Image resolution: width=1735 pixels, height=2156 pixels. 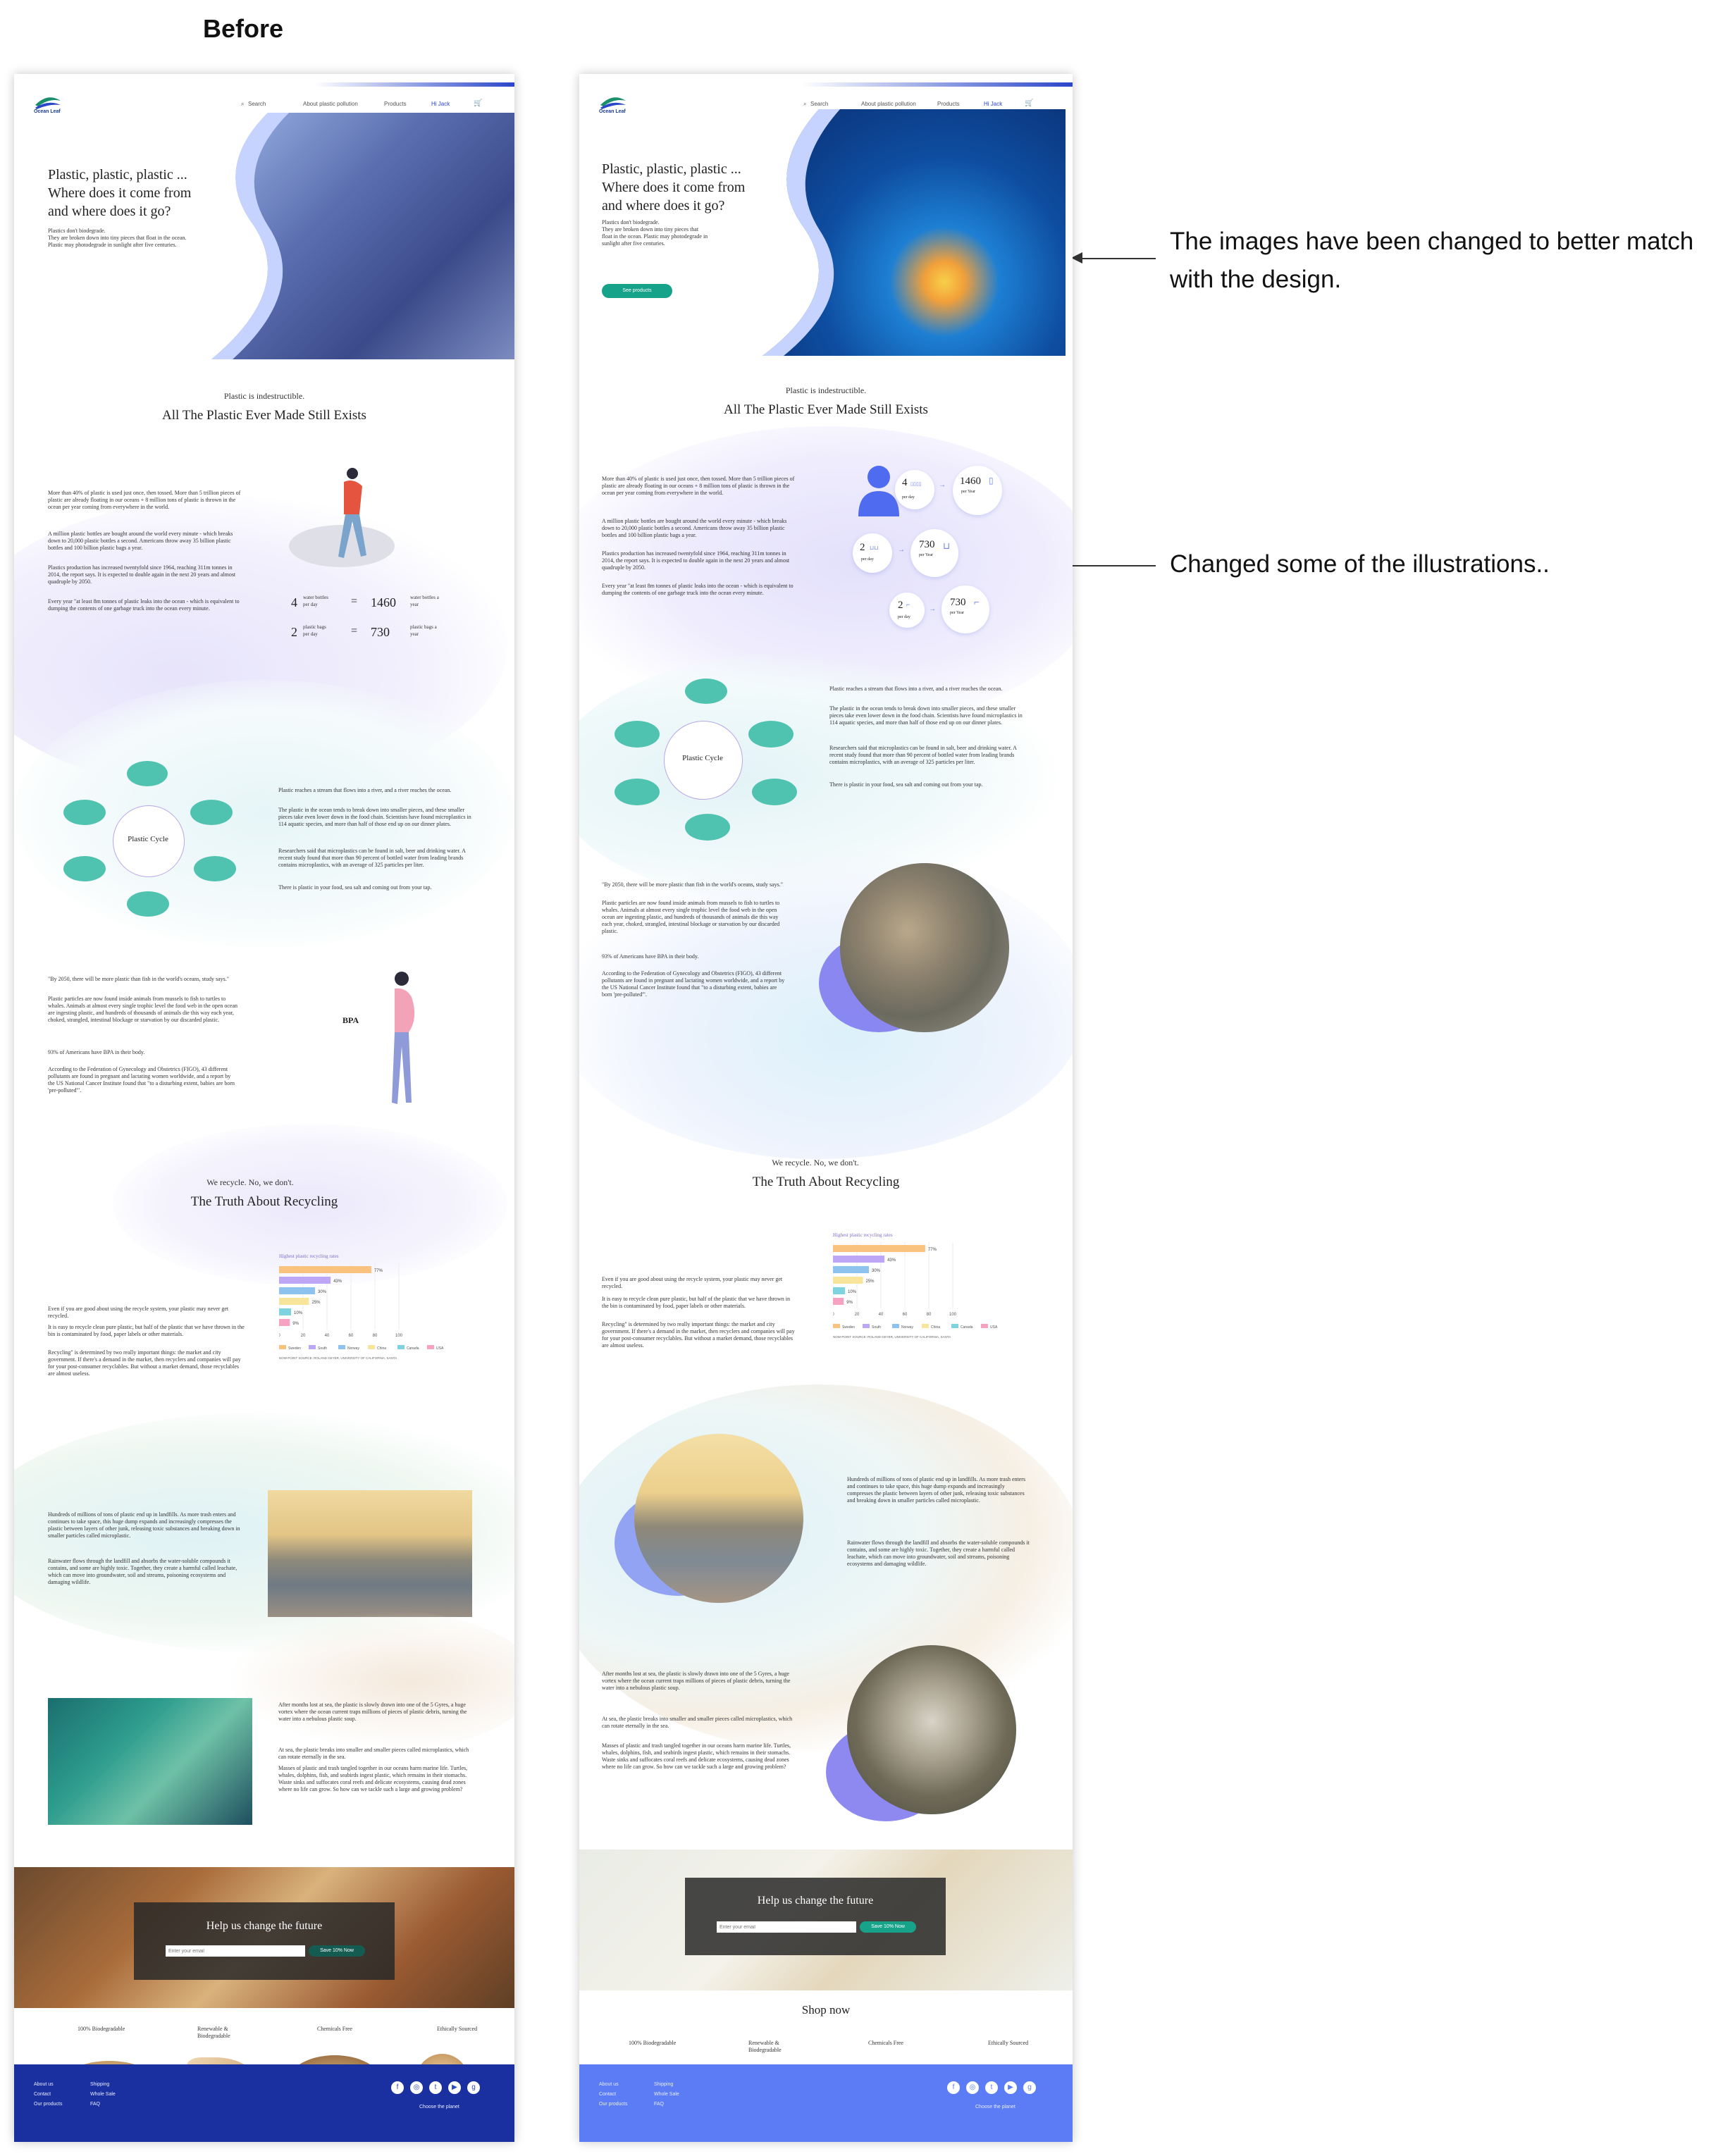 What do you see at coordinates (905, 1315) in the screenshot?
I see `chart-tick-label: 60` at bounding box center [905, 1315].